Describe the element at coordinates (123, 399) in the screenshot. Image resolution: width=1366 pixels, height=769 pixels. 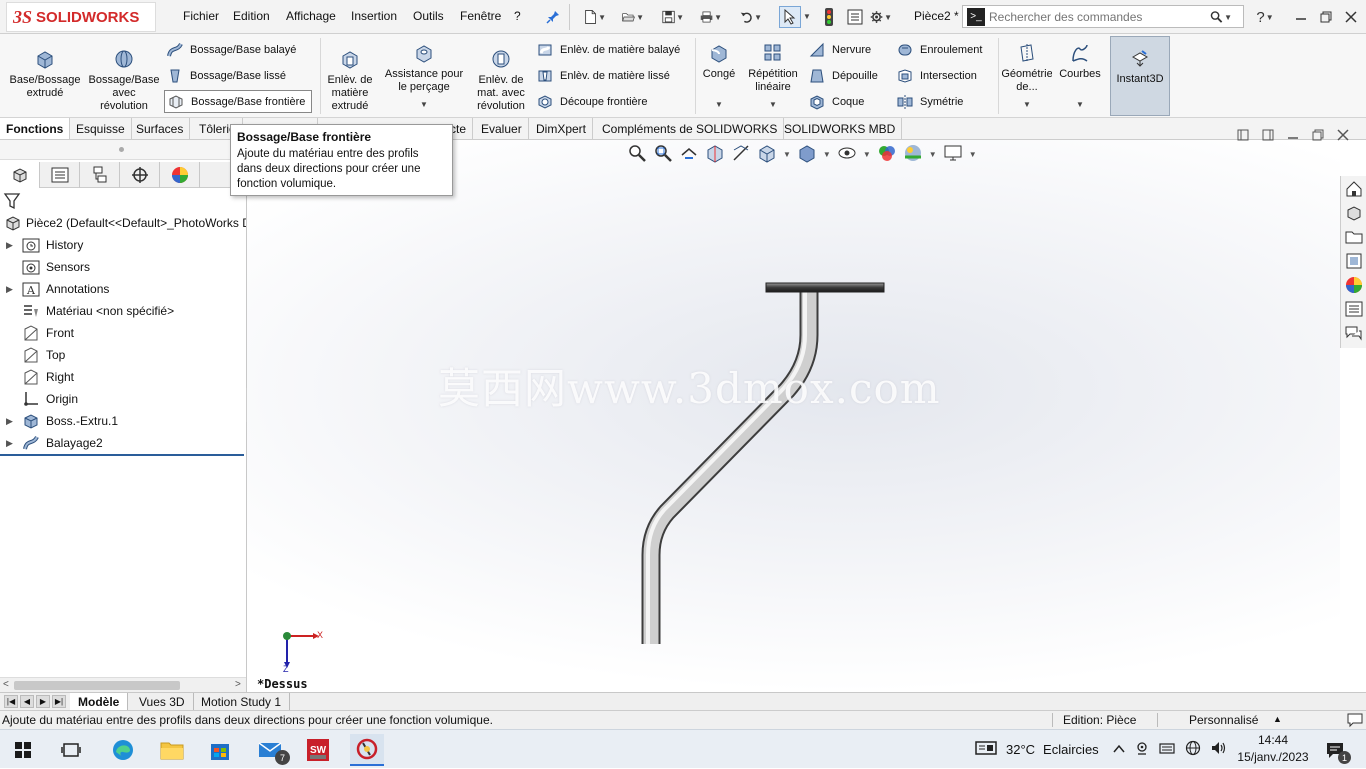
I see `tree-item-origin: Origin` at that location.